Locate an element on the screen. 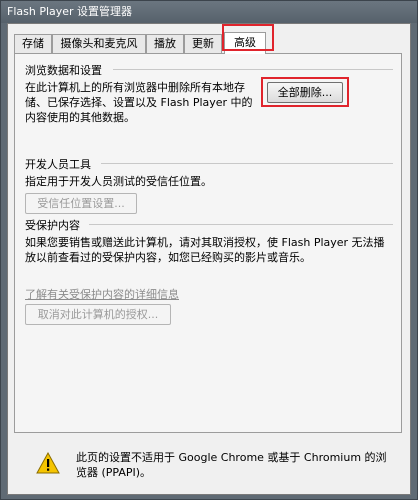 This screenshot has width=418, height=500. developer-section-title: 开发人员工具 is located at coordinates (58, 164).